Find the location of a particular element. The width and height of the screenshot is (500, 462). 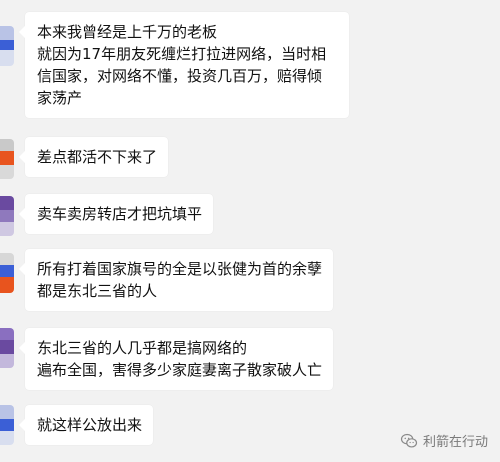

watermark-label: 利箭在行动 is located at coordinates (455, 442).